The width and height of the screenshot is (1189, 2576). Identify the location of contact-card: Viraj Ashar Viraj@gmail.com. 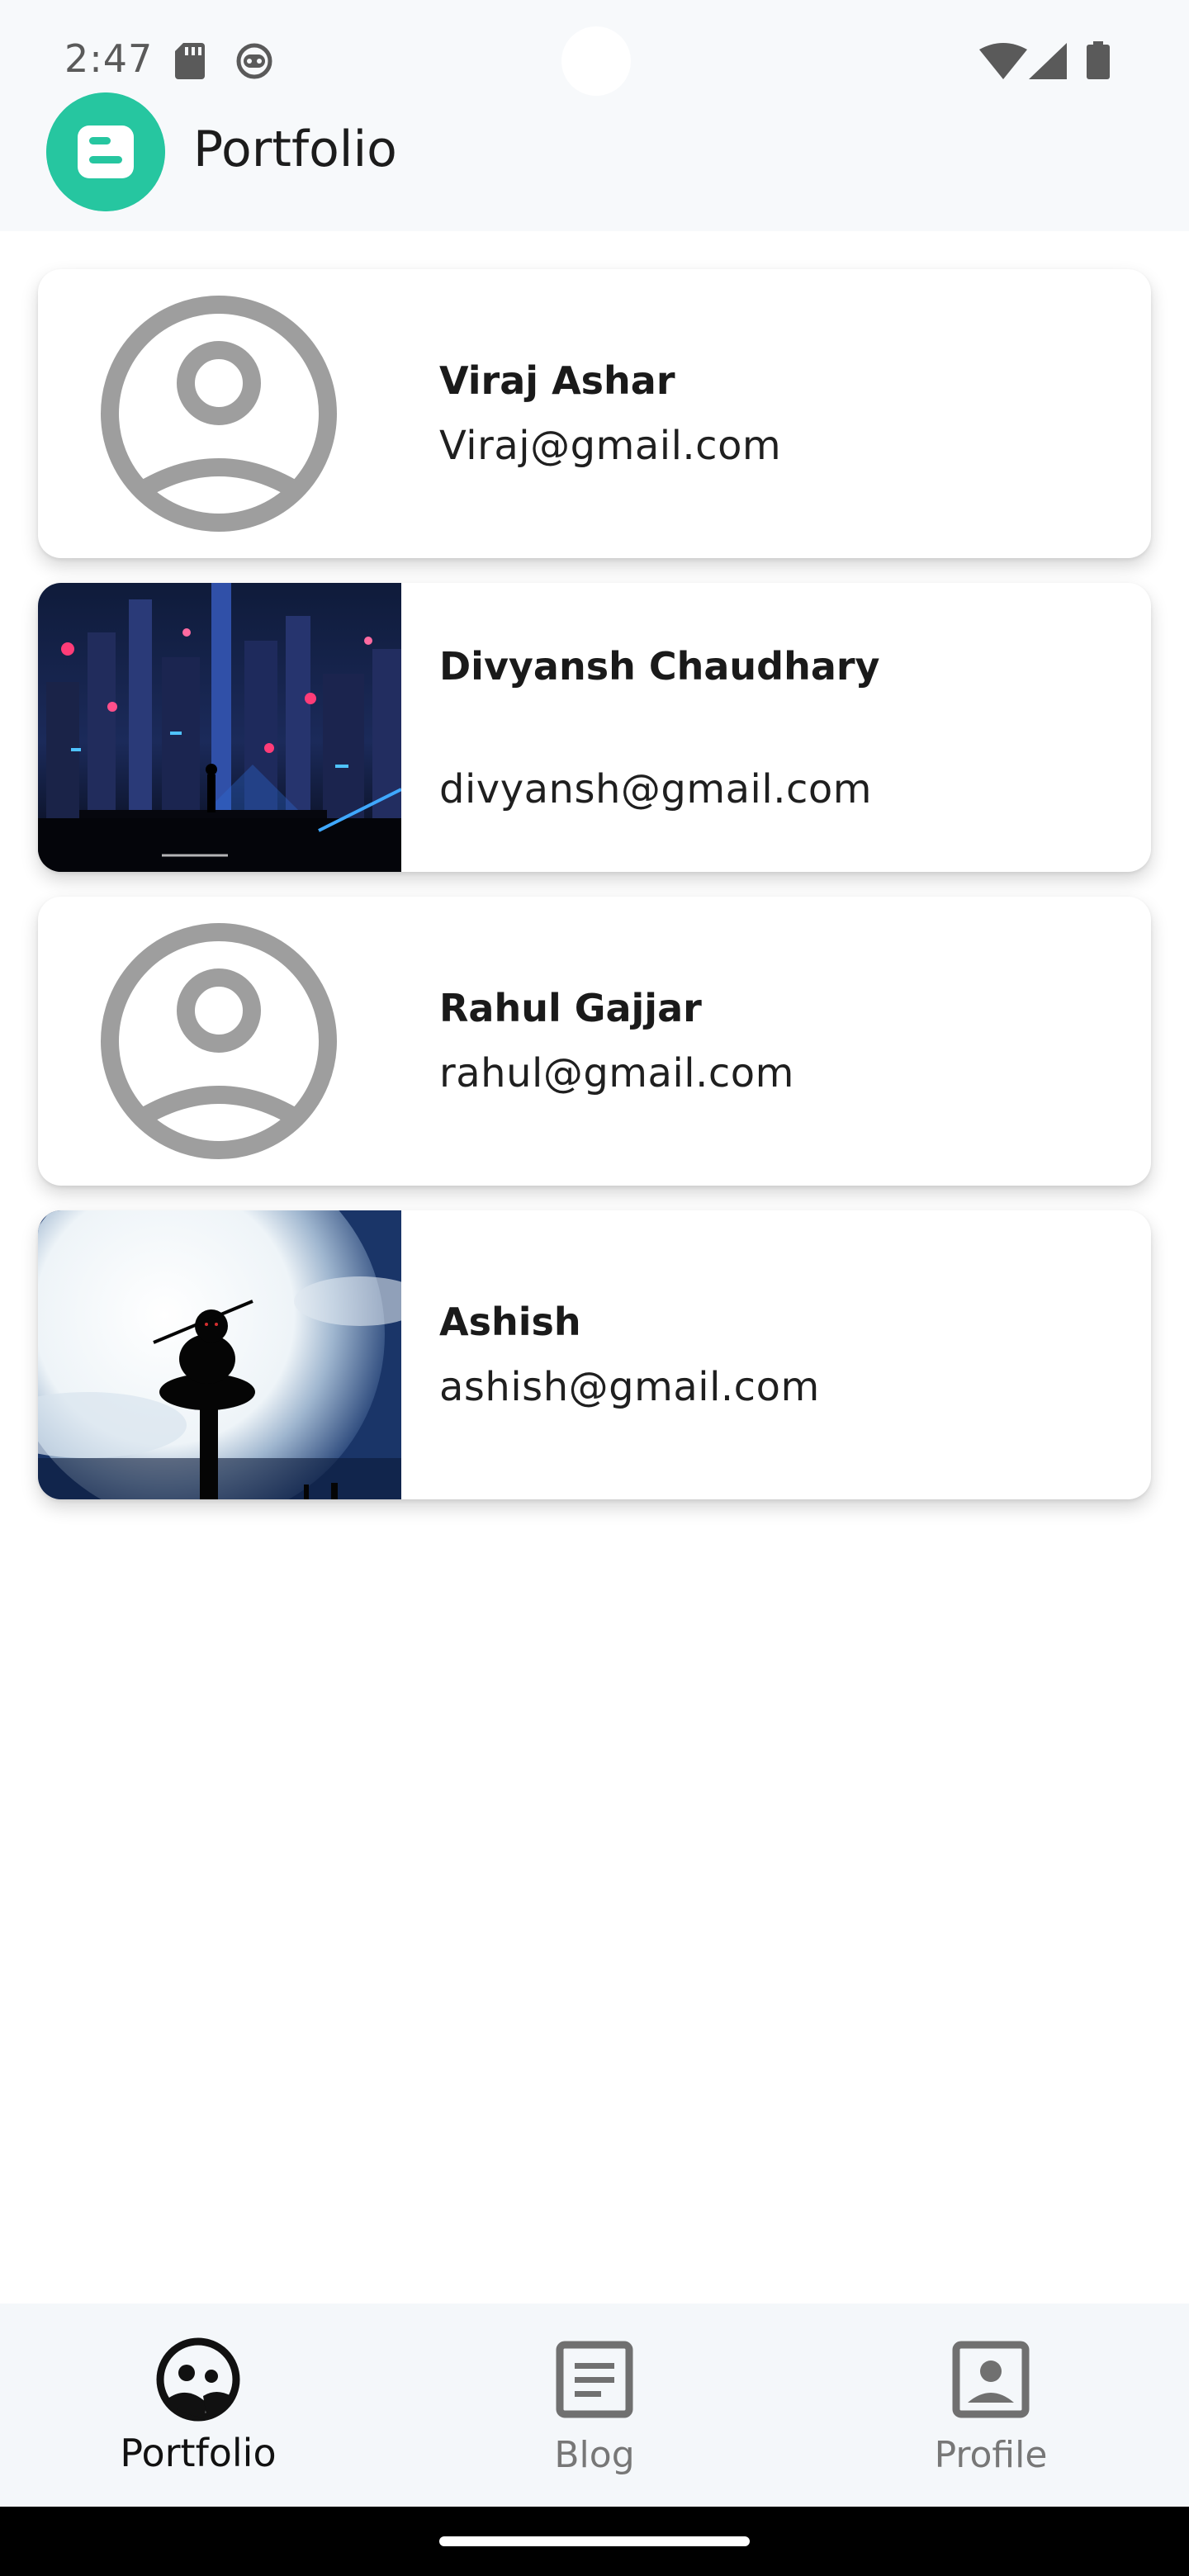
(594, 413).